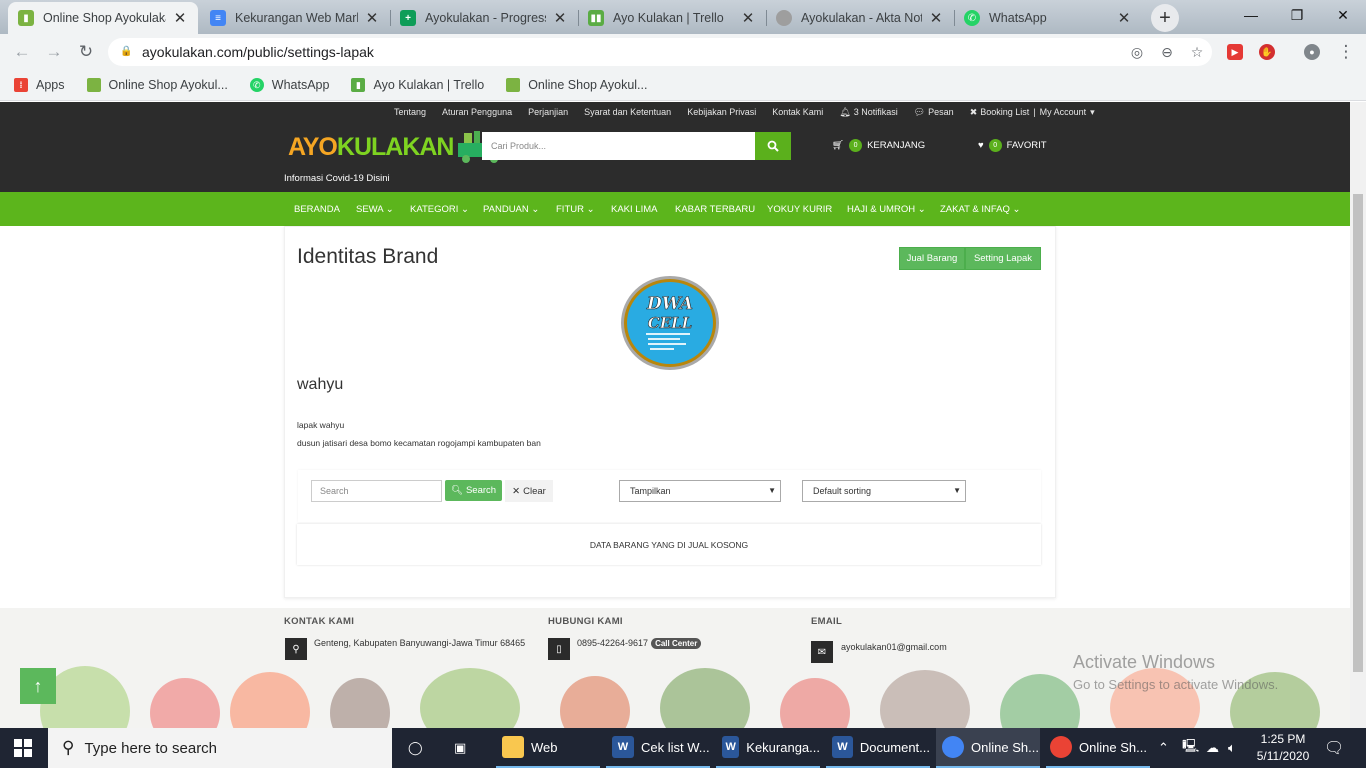 Image resolution: width=1366 pixels, height=768 pixels. Describe the element at coordinates (876, 112) in the screenshot. I see `link-notifikasi: 3 Notifikasi` at that location.